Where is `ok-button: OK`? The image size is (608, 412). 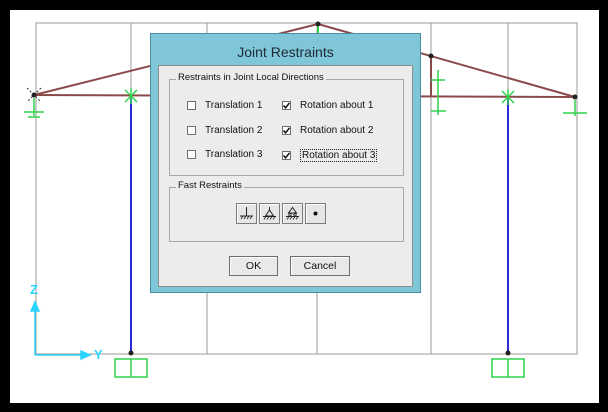
ok-button: OK is located at coordinates (253, 266).